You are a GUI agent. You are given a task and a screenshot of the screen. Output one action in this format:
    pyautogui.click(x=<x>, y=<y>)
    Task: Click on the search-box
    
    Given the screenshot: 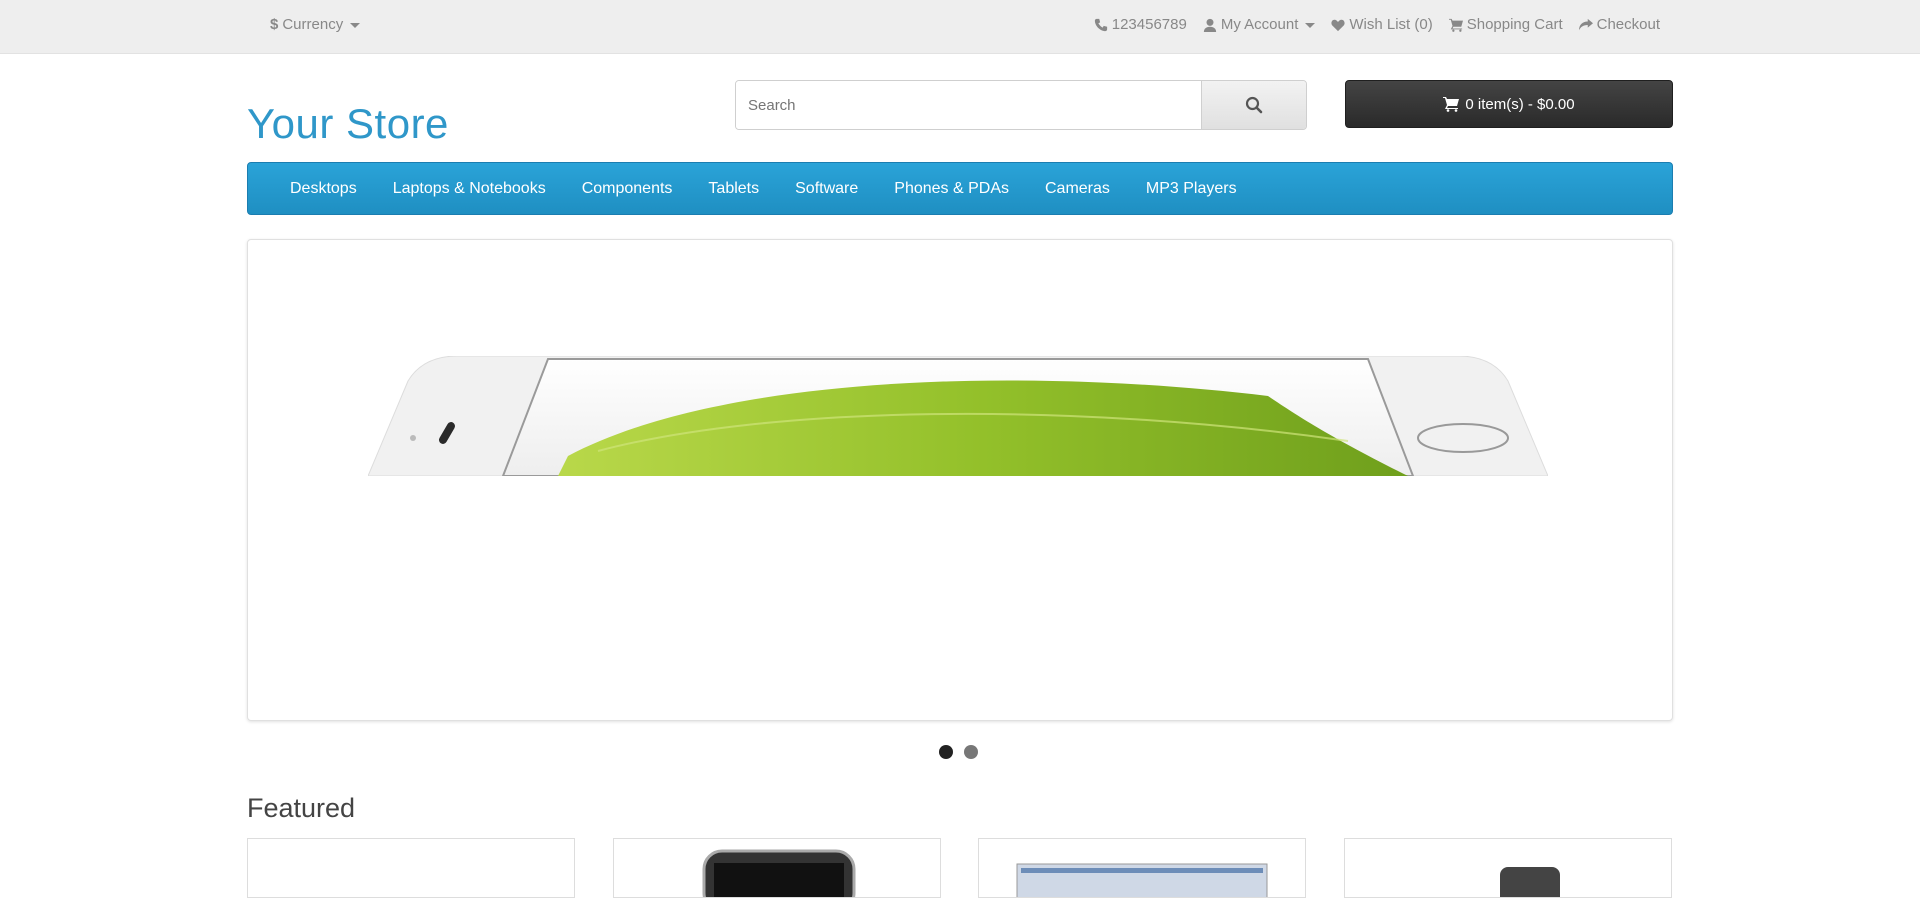 What is the action you would take?
    pyautogui.click(x=1021, y=105)
    